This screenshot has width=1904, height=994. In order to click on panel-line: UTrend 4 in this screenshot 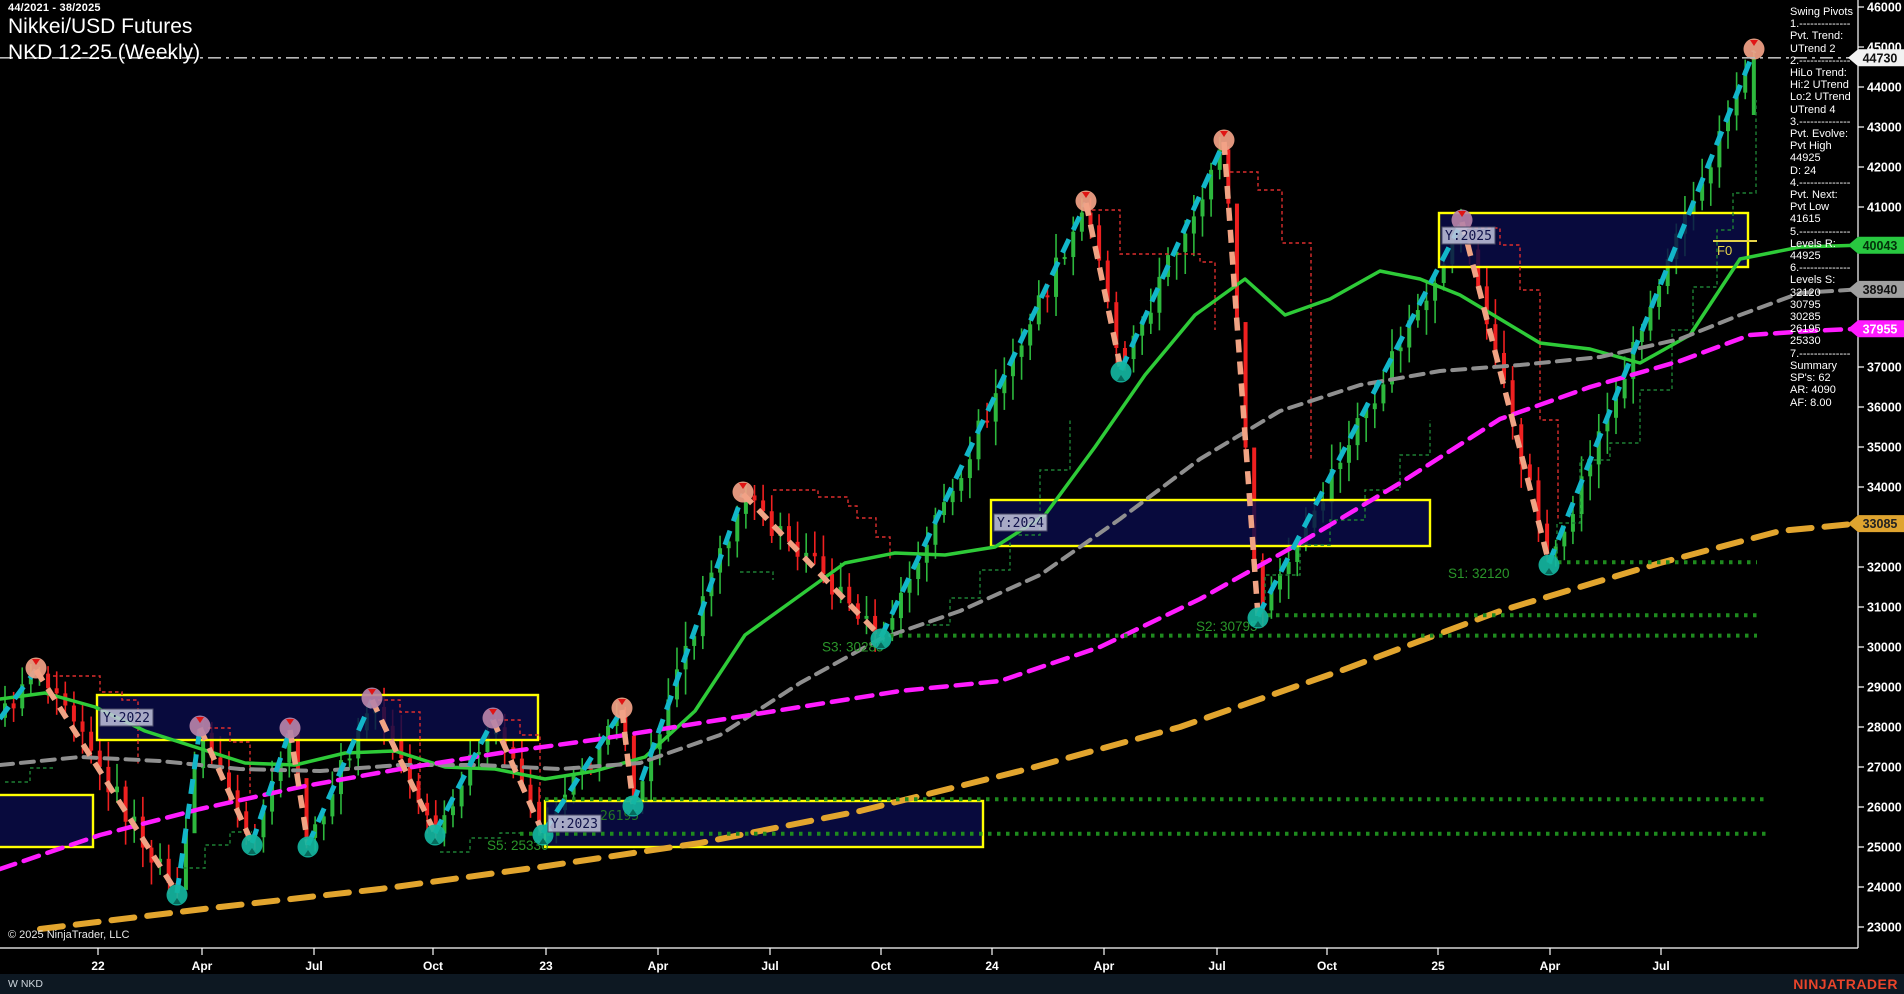, I will do `click(1813, 109)`.